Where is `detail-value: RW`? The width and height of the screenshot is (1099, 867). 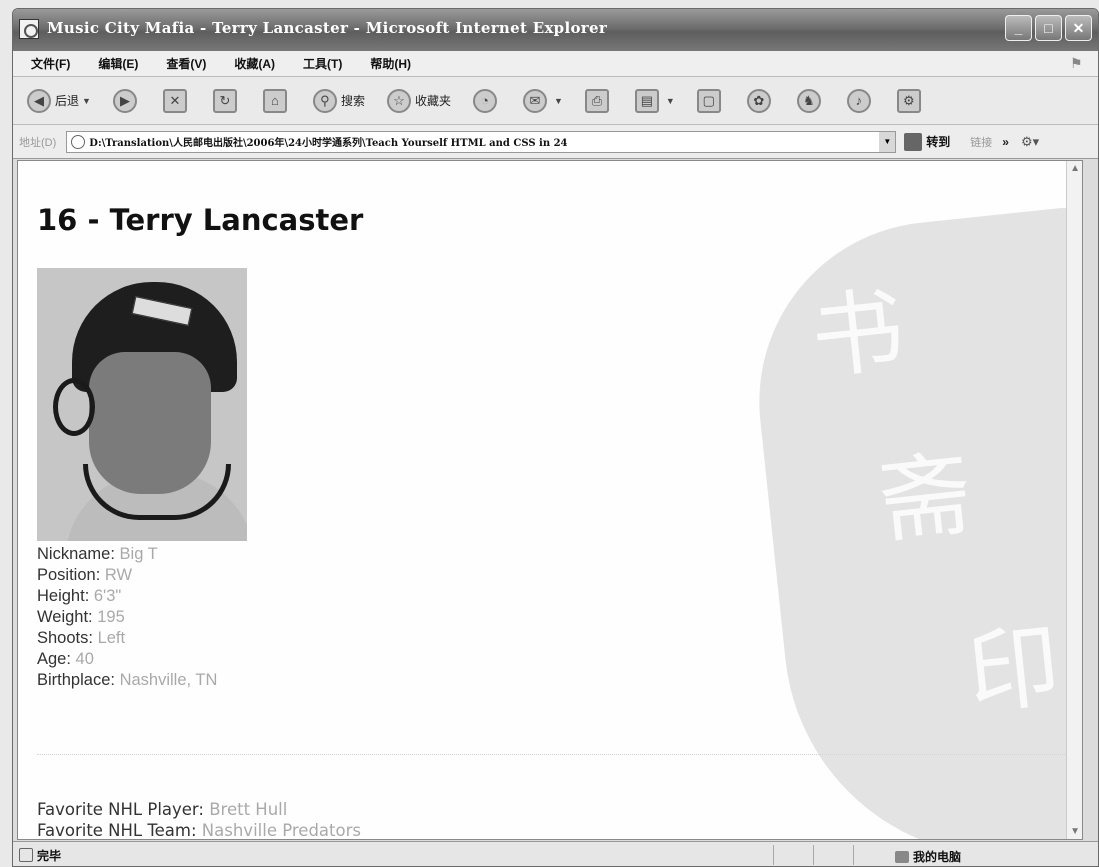
detail-value: RW is located at coordinates (118, 575).